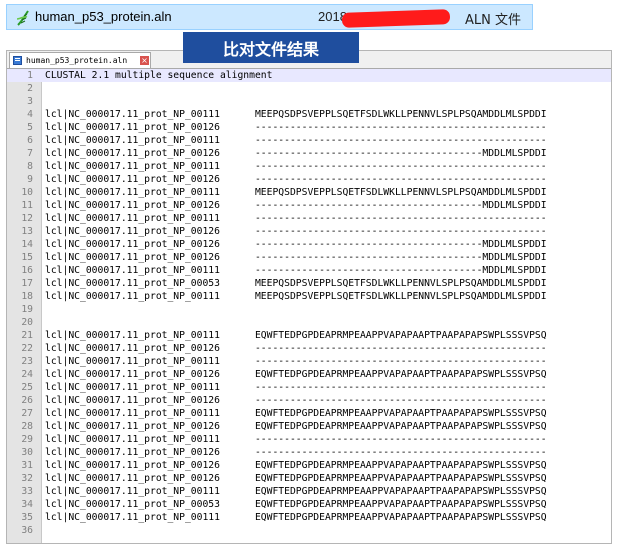 Image resolution: width=618 pixels, height=547 pixels. What do you see at coordinates (27, 517) in the screenshot?
I see `line-number: 35` at bounding box center [27, 517].